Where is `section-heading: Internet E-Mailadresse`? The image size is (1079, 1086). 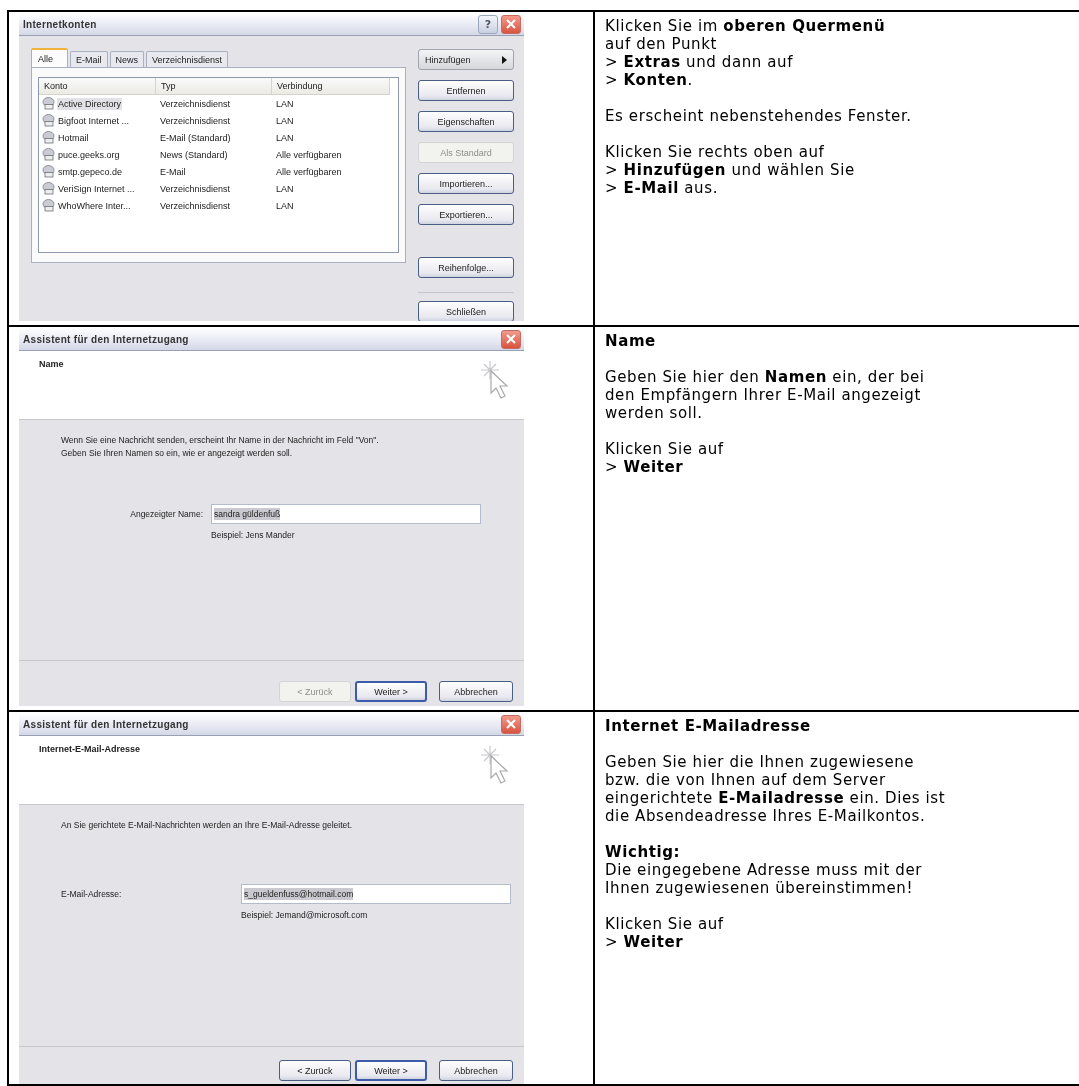 section-heading: Internet E-Mailadresse is located at coordinates (708, 726).